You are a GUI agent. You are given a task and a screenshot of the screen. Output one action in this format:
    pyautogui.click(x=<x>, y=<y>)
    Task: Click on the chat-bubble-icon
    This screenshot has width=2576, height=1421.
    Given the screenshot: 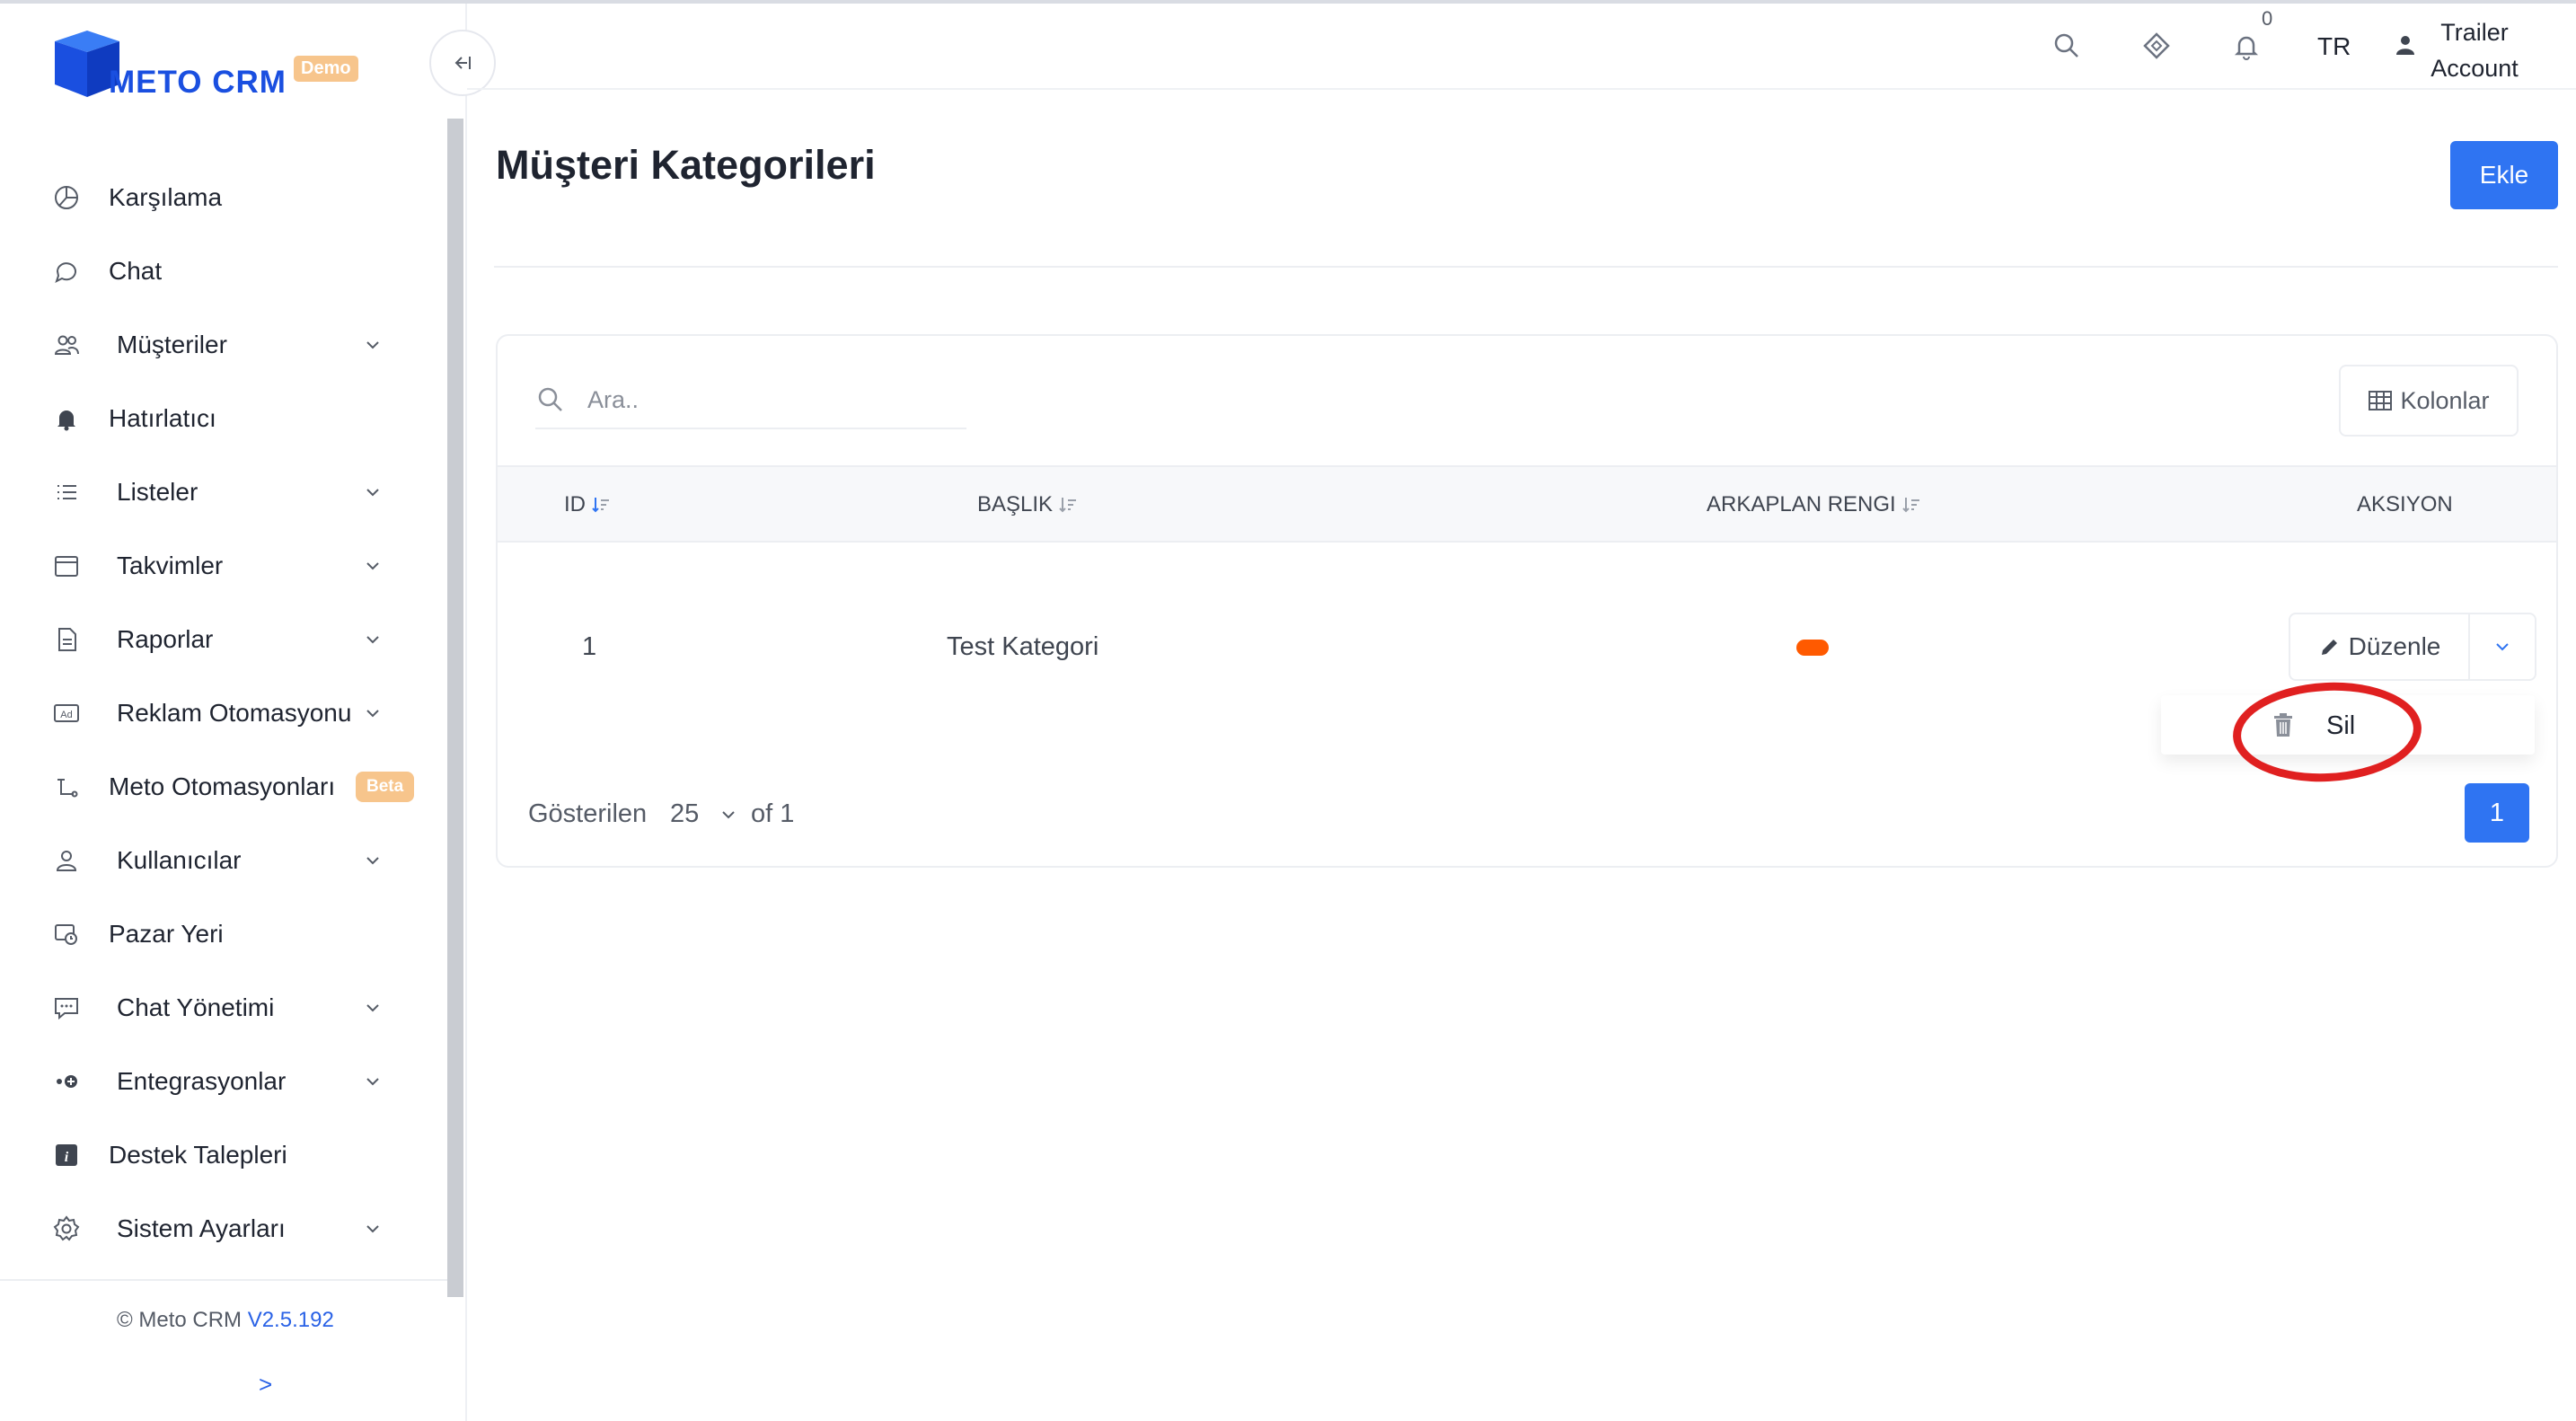 What is the action you would take?
    pyautogui.click(x=65, y=272)
    